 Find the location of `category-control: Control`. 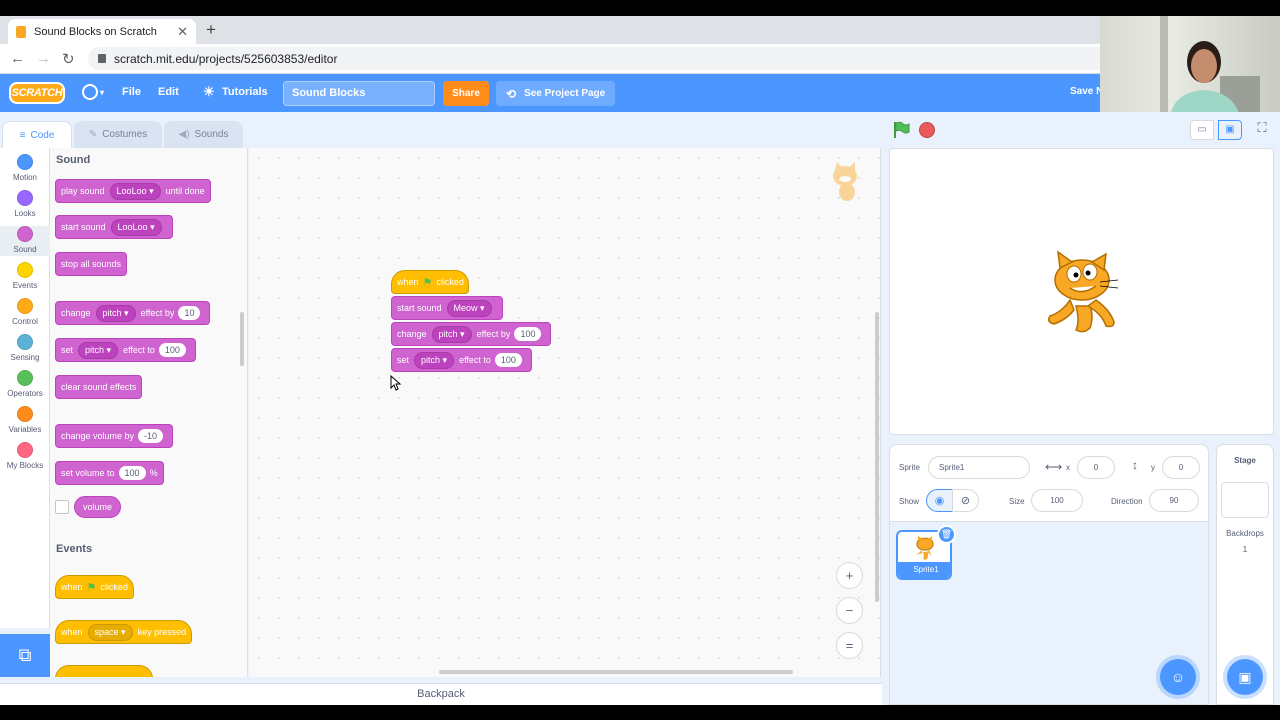

category-control: Control is located at coordinates (25, 312).